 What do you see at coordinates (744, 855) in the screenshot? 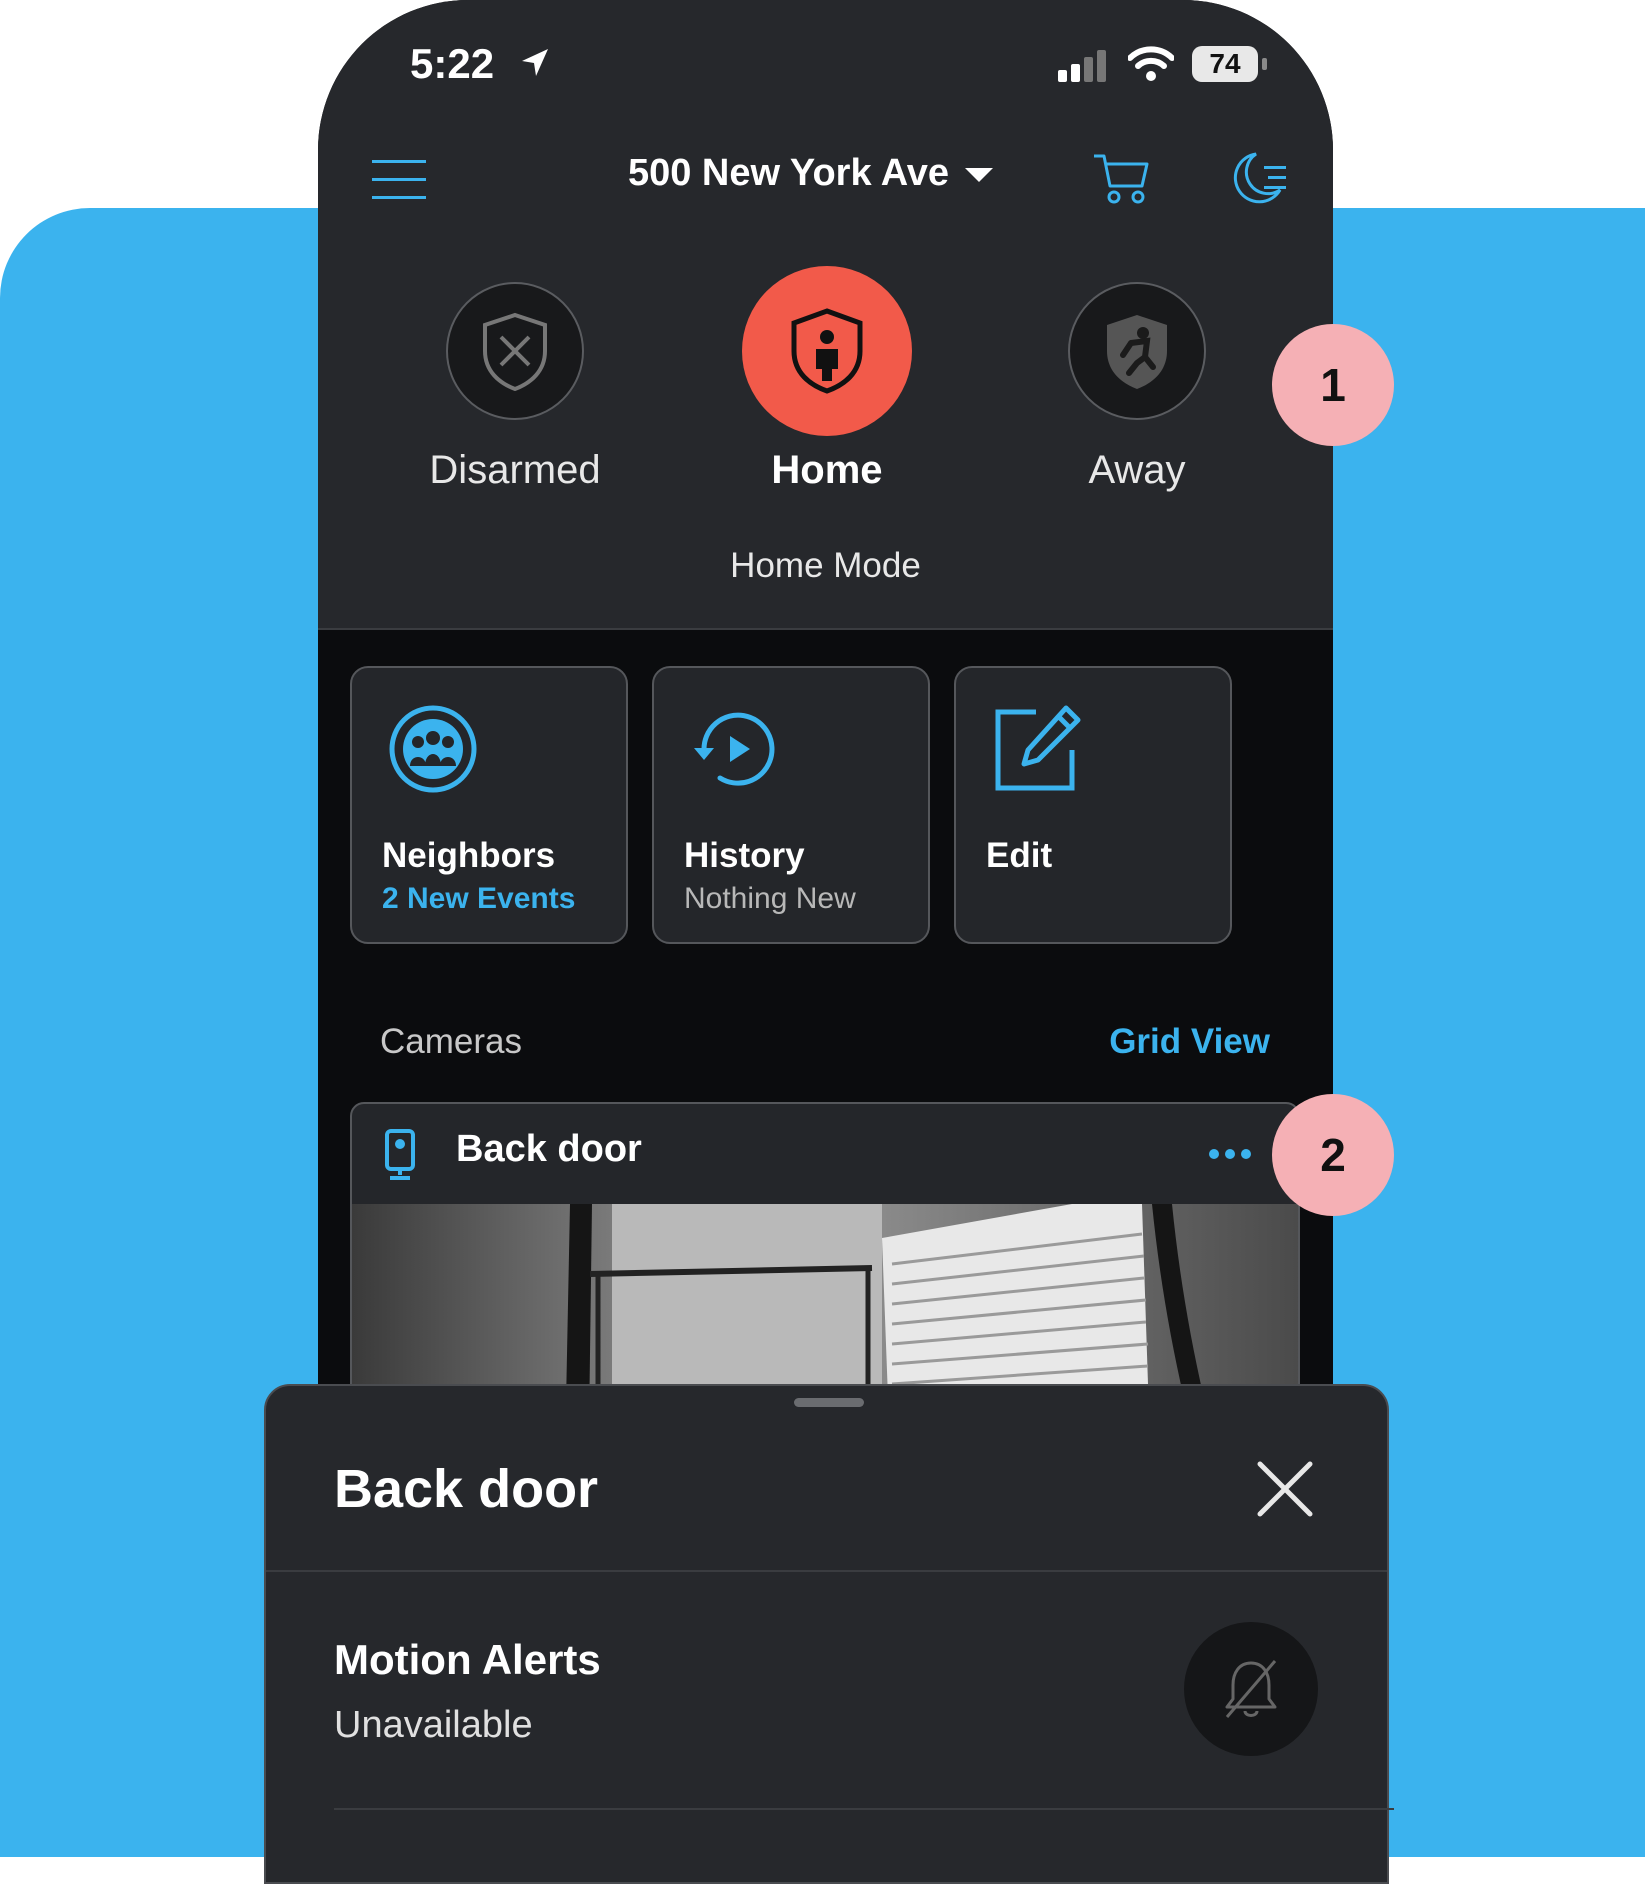
I see `history-title: History` at bounding box center [744, 855].